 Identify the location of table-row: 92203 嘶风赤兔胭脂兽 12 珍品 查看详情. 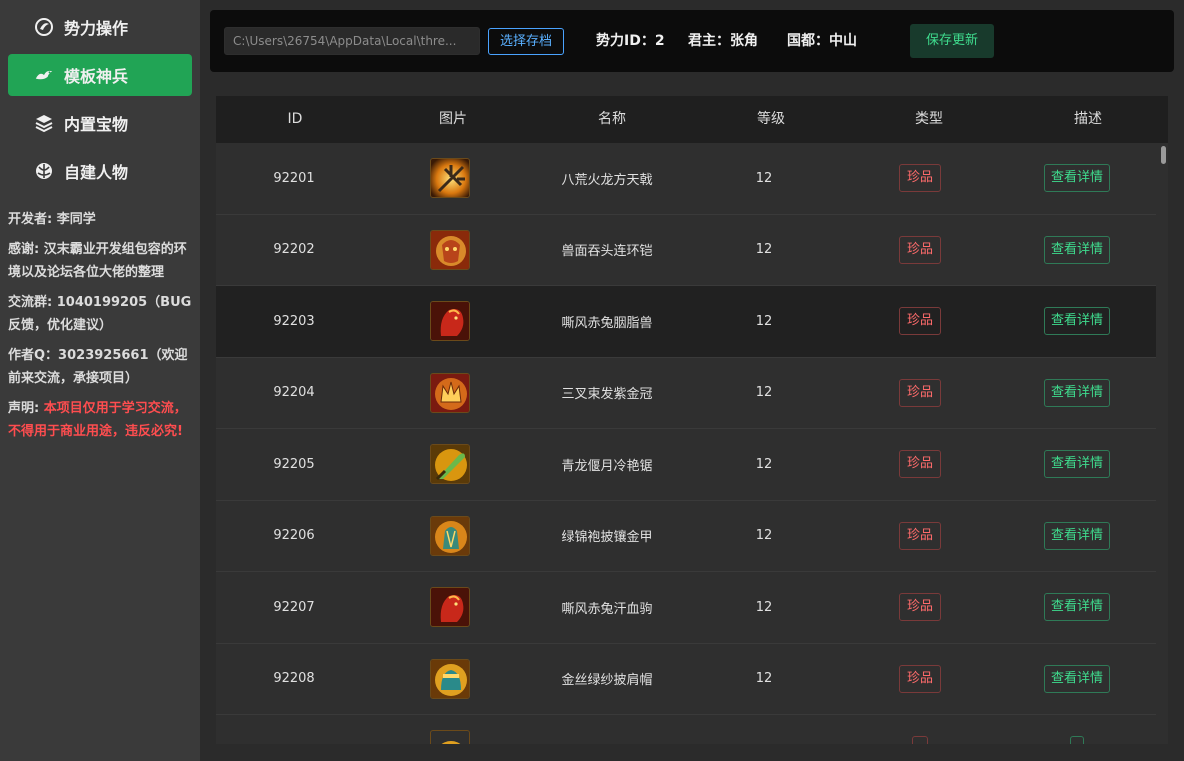
(686, 322).